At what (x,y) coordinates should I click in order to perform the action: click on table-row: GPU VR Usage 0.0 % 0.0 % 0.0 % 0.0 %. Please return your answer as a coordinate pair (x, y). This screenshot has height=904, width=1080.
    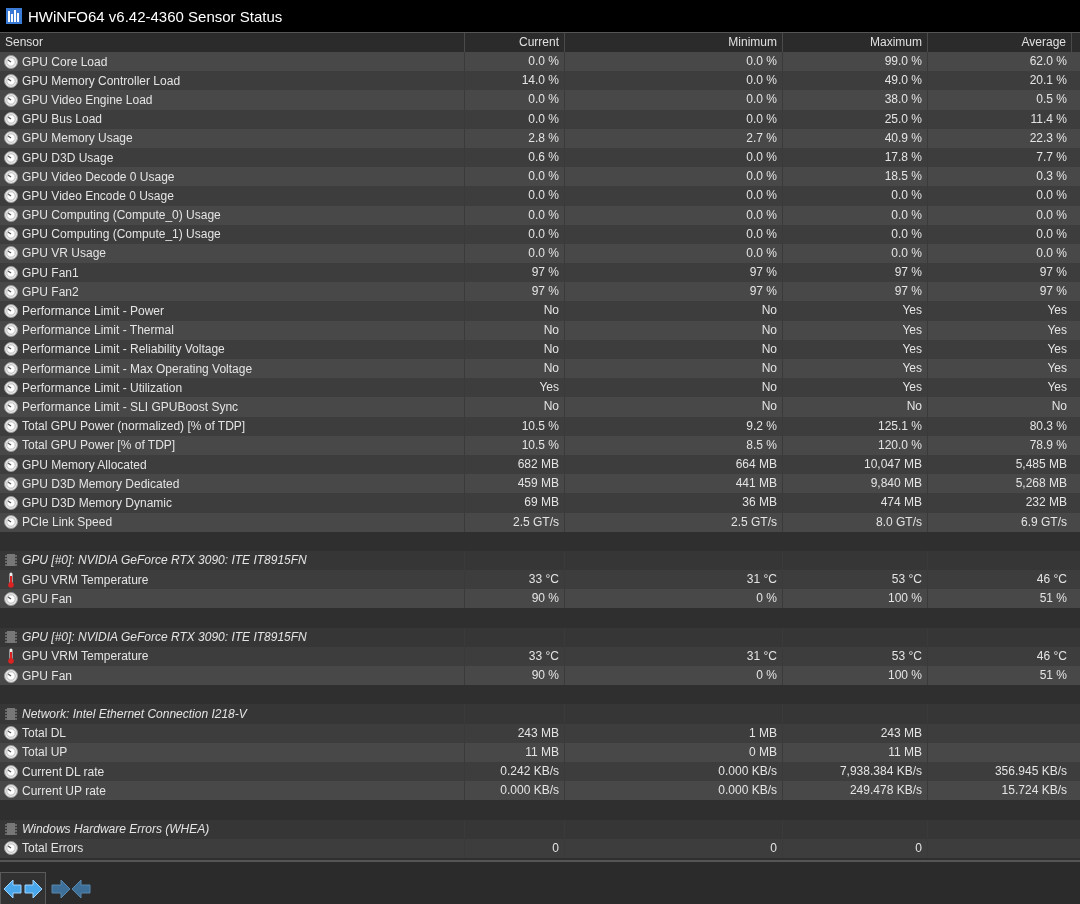
    Looking at the image, I should click on (540, 253).